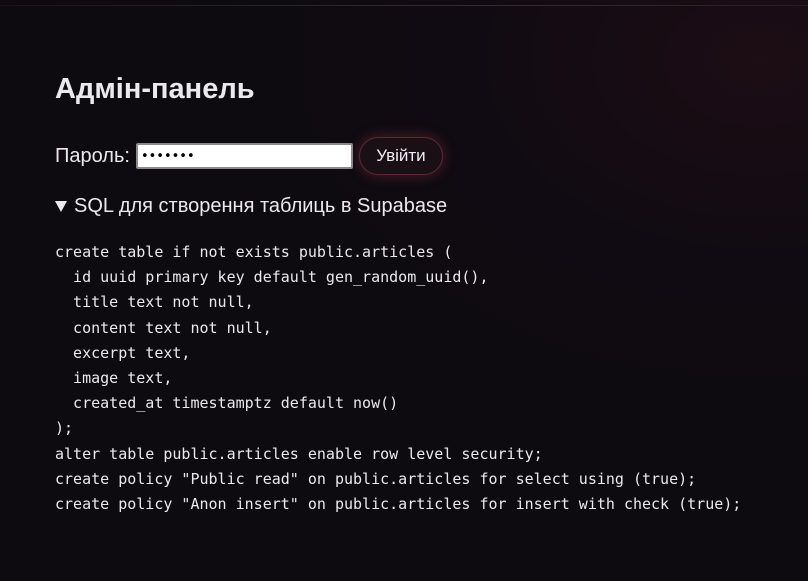  Describe the element at coordinates (61, 206) in the screenshot. I see `triangle-down-icon` at that location.